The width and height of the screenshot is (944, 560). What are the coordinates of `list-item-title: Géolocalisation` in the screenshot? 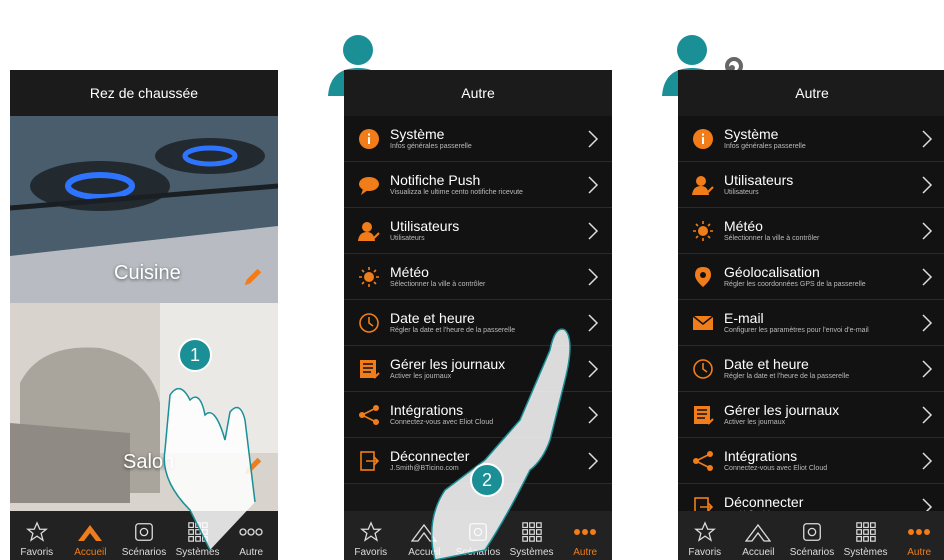 It's located at (772, 271).